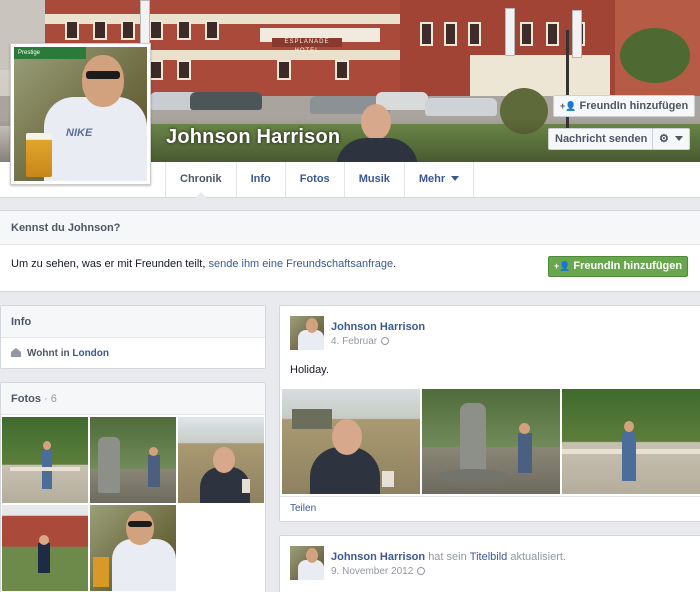 The width and height of the screenshot is (700, 592). Describe the element at coordinates (377, 131) in the screenshot. I see `cover-person` at that location.